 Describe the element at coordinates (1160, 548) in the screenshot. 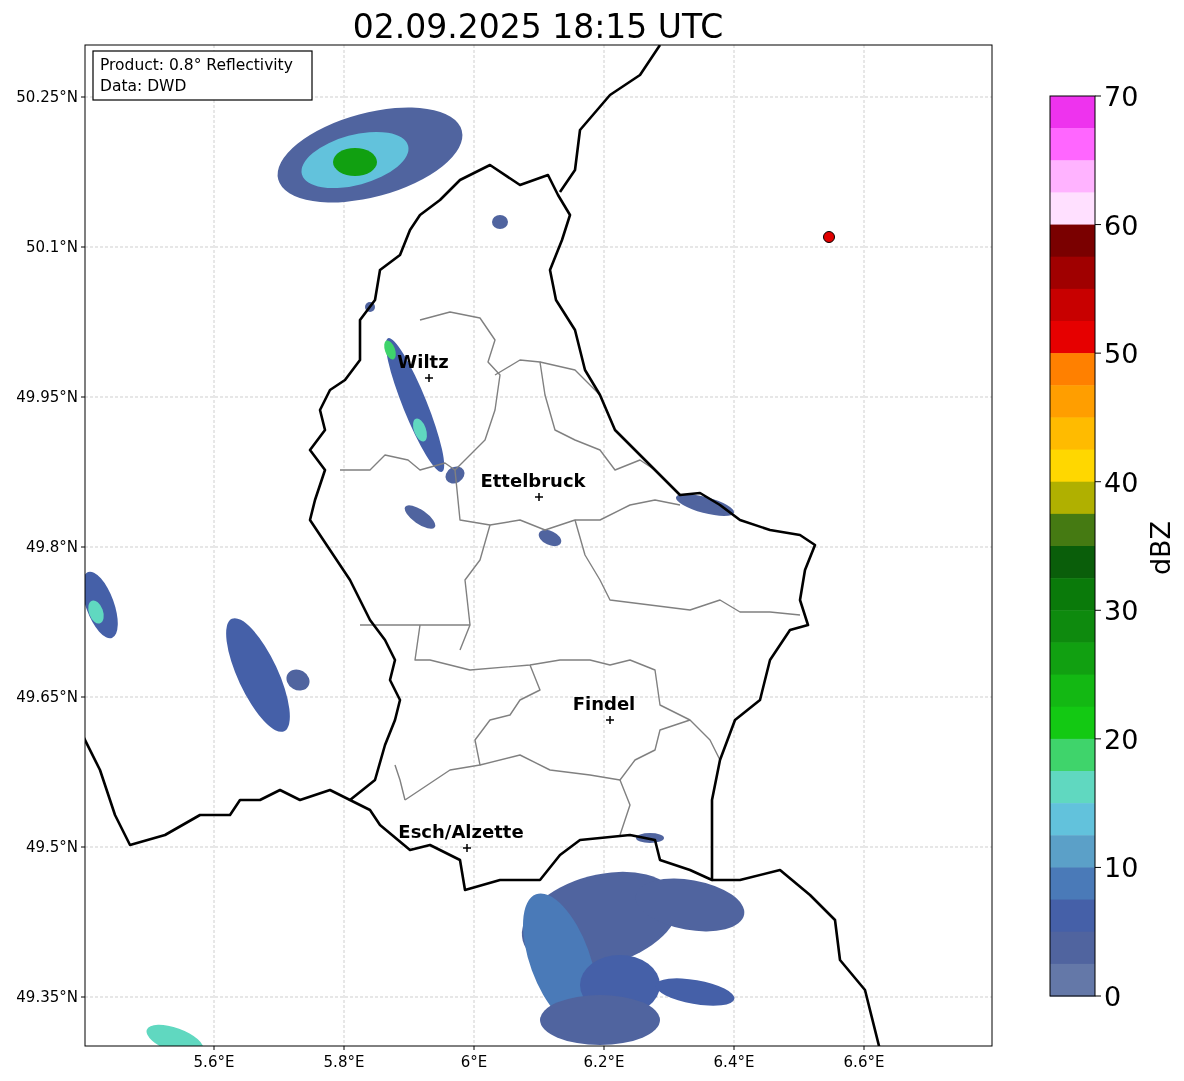

I see `colorbar-title: dBZ` at that location.